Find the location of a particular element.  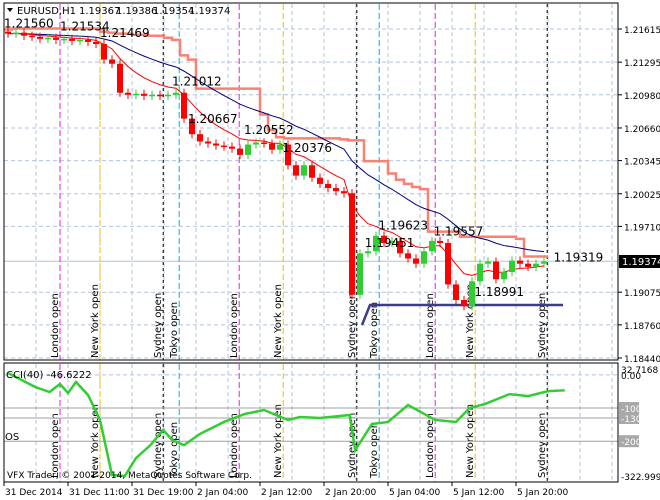

price-level-label: 1.20552 is located at coordinates (269, 130).